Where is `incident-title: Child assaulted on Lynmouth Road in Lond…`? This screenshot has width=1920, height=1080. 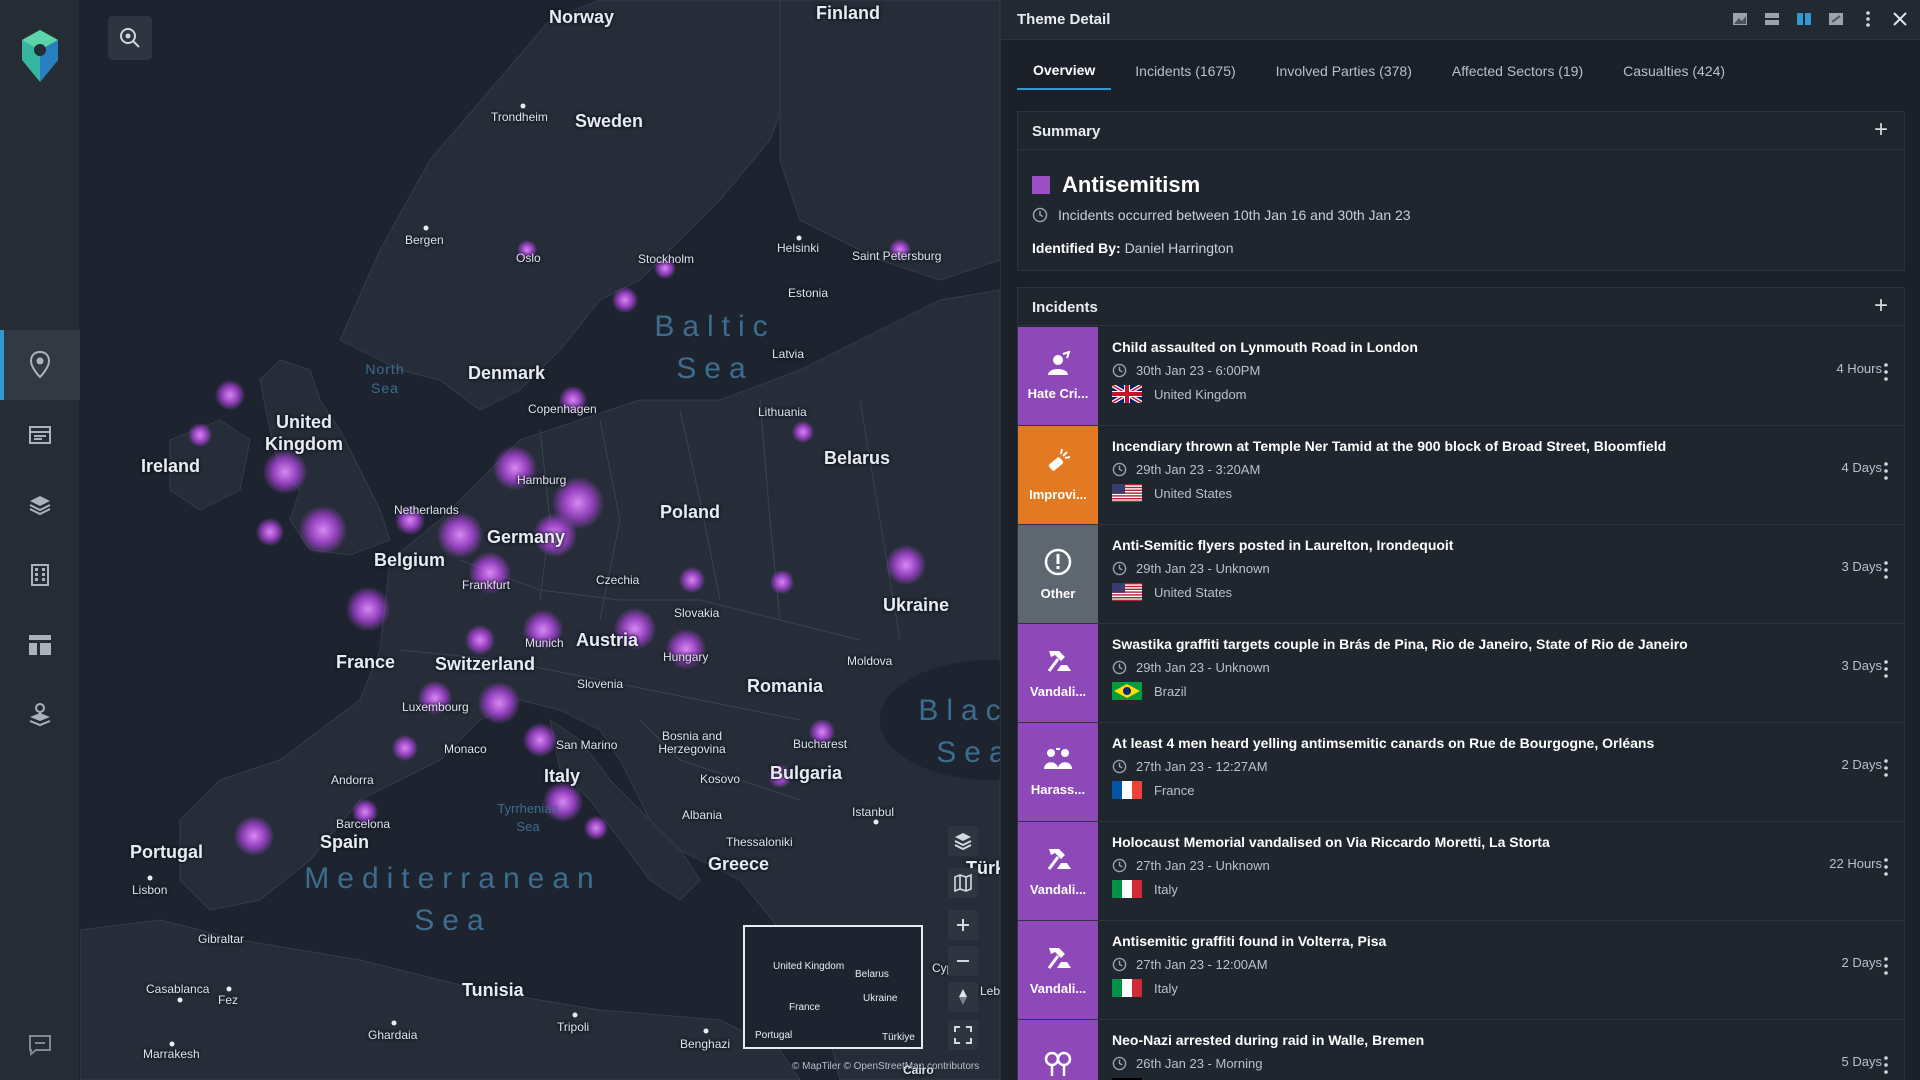
incident-title: Child assaulted on Lynmouth Road in Lond… is located at coordinates (1265, 347).